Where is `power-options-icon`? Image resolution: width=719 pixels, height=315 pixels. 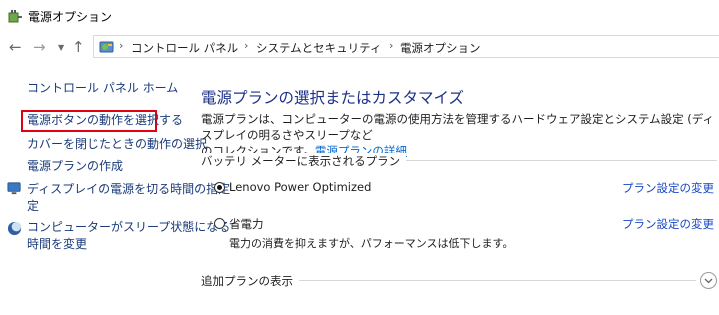
power-options-icon is located at coordinates (15, 16).